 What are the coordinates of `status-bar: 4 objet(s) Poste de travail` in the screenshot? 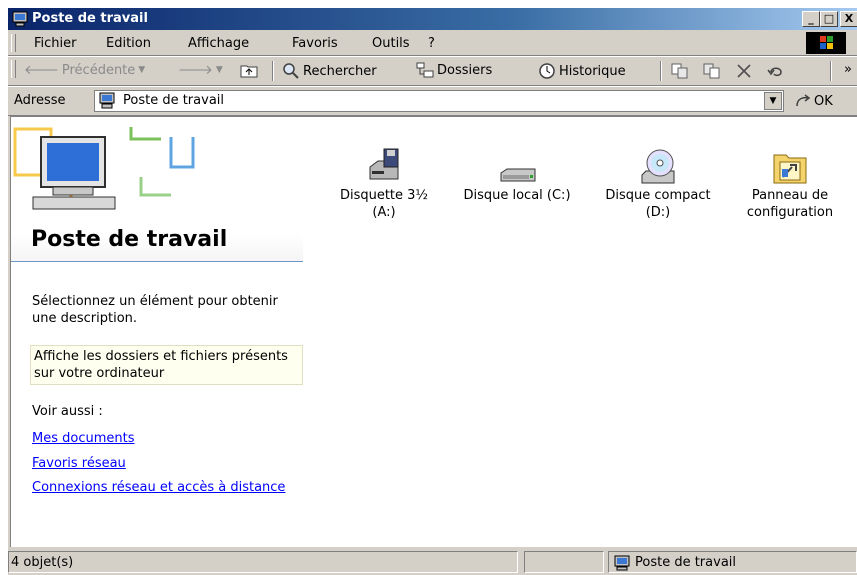 It's located at (432, 561).